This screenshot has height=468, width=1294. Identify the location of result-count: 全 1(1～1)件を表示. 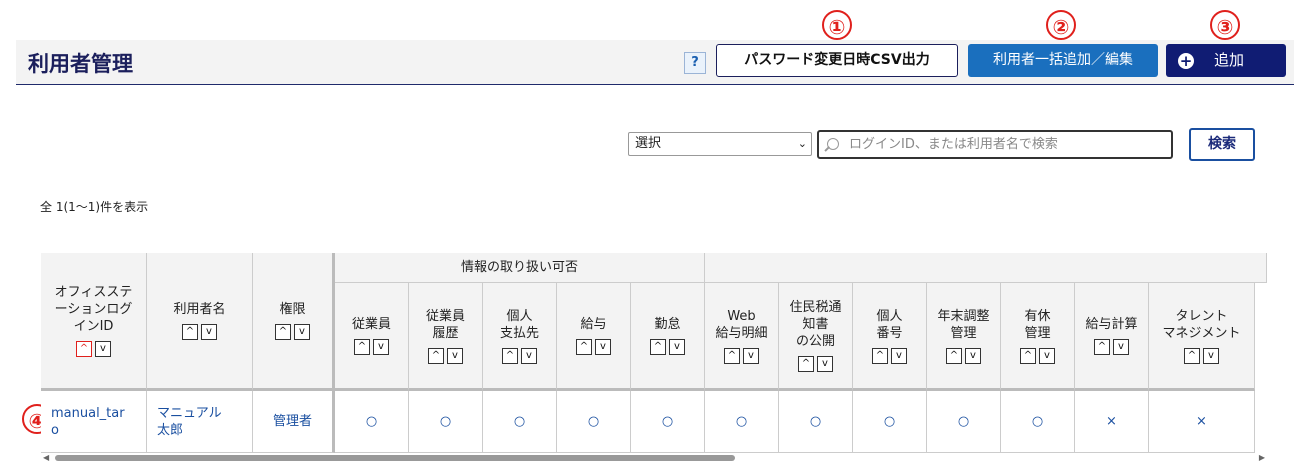
(94, 207).